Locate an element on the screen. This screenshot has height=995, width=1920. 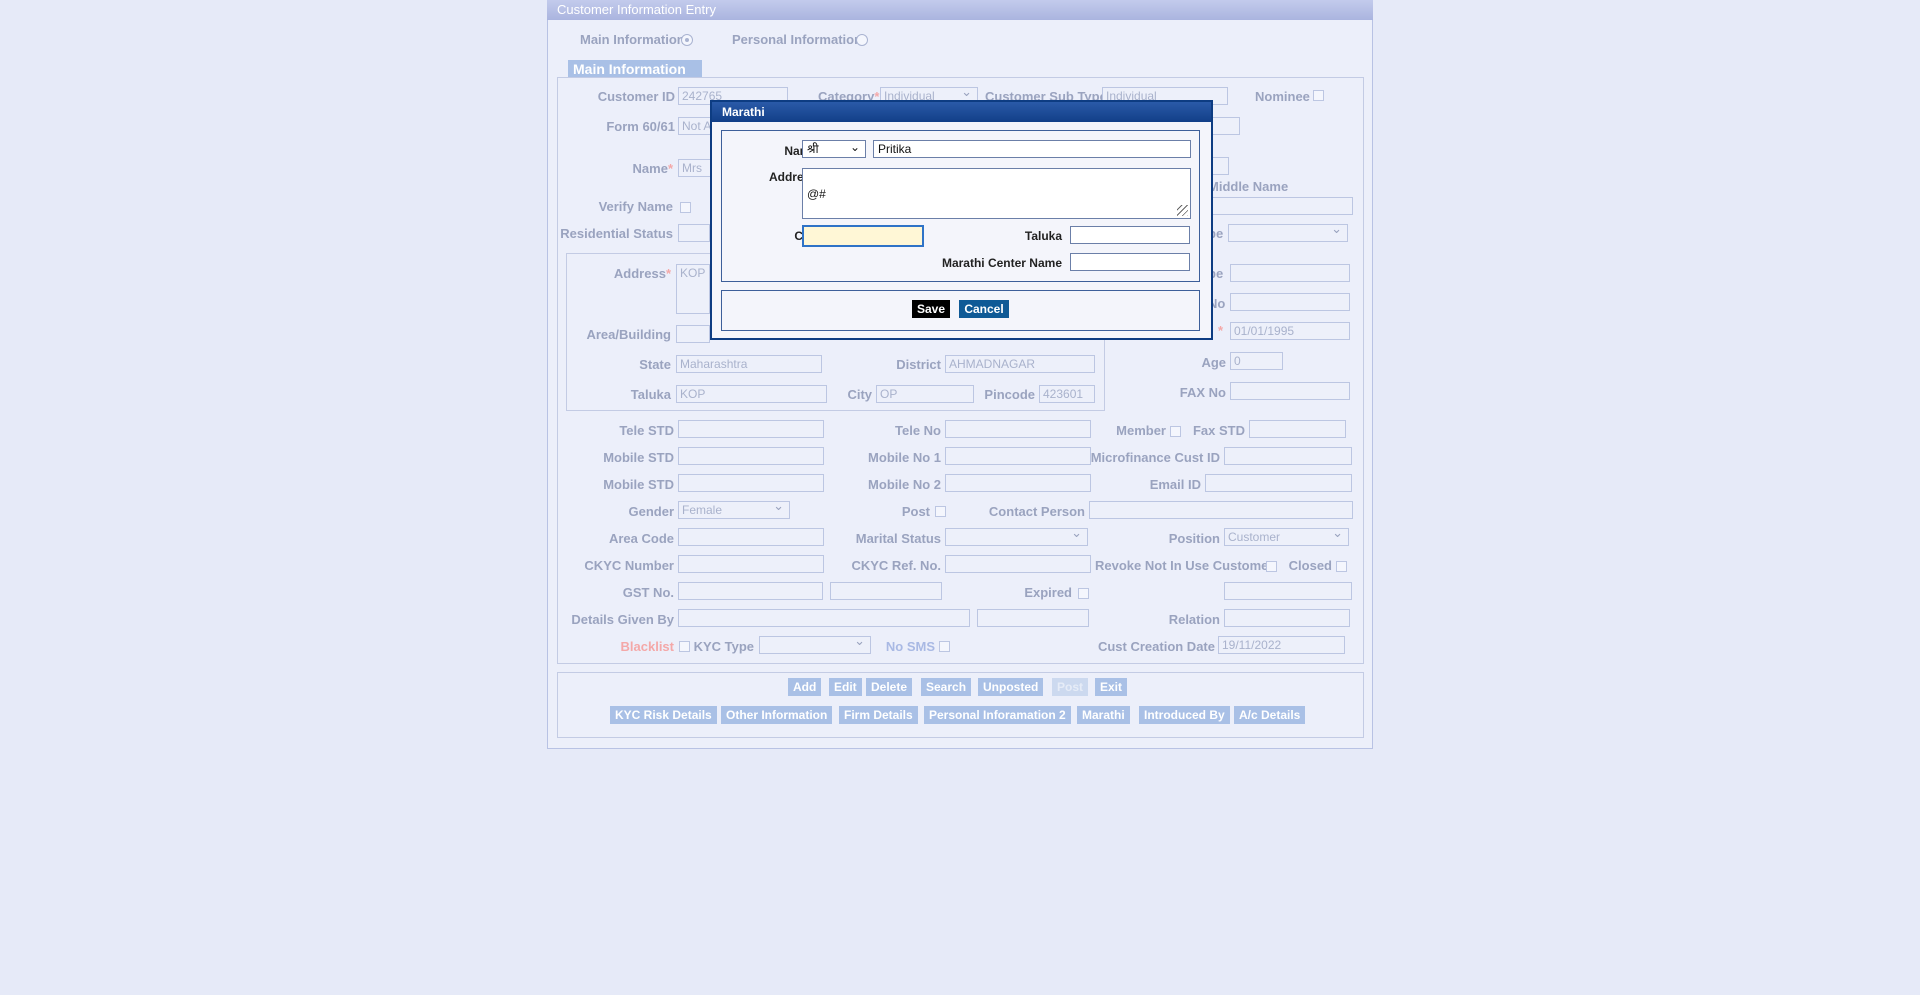
ac-details-button: A/c Details is located at coordinates (1270, 715).